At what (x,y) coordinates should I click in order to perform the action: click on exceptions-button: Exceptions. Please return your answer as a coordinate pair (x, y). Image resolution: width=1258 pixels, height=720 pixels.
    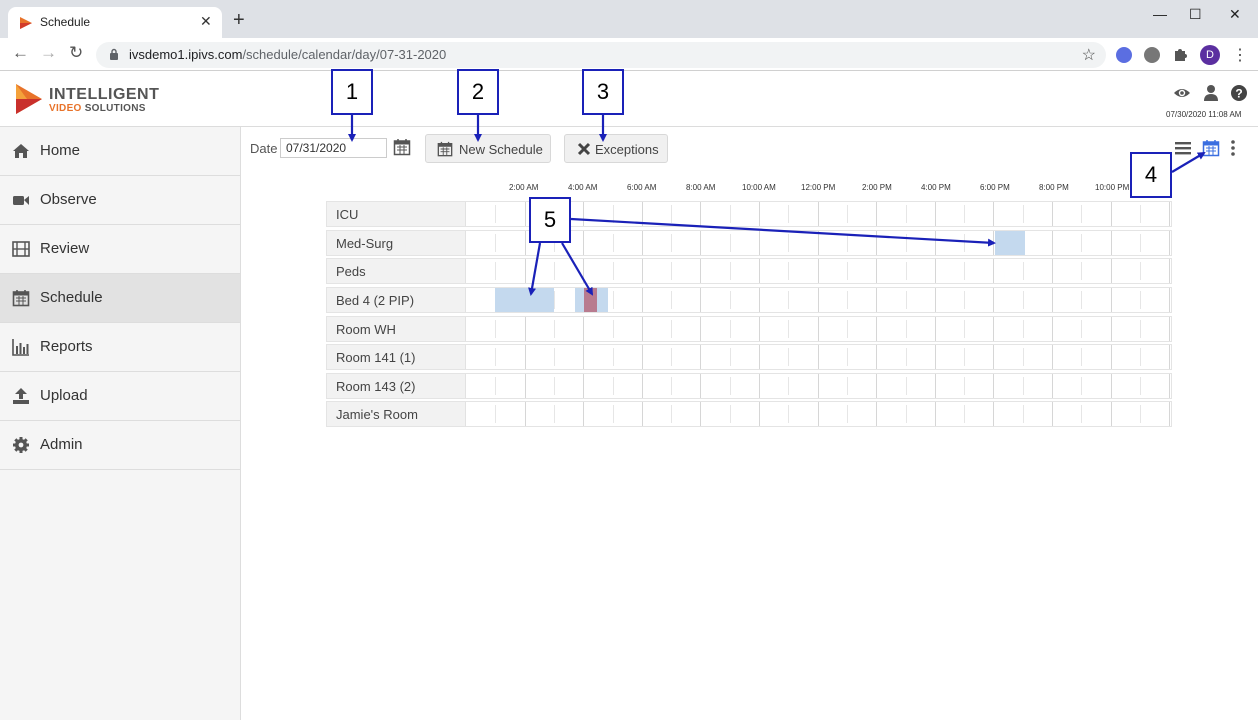
    Looking at the image, I should click on (616, 148).